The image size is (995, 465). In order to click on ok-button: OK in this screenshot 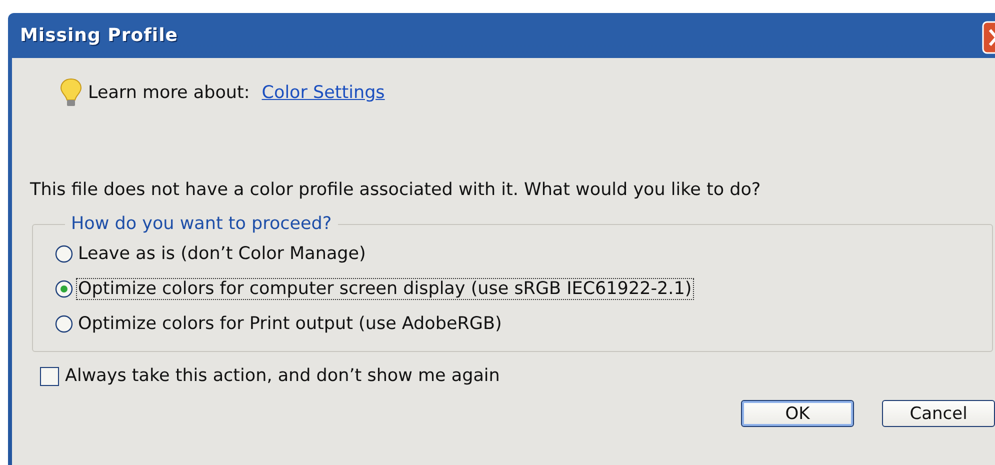, I will do `click(797, 413)`.